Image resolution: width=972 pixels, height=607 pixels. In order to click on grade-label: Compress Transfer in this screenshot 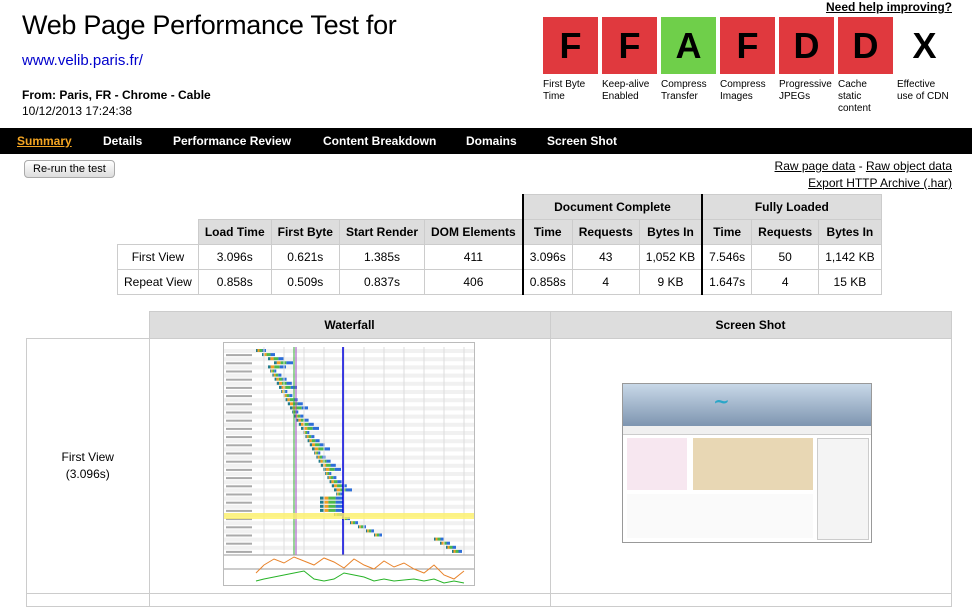, I will do `click(684, 90)`.